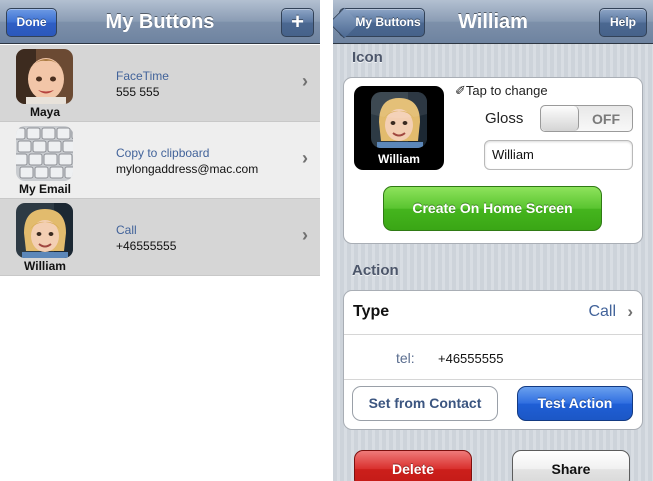 This screenshot has width=653, height=481. I want to click on type-row: Type Call ›, so click(493, 313).